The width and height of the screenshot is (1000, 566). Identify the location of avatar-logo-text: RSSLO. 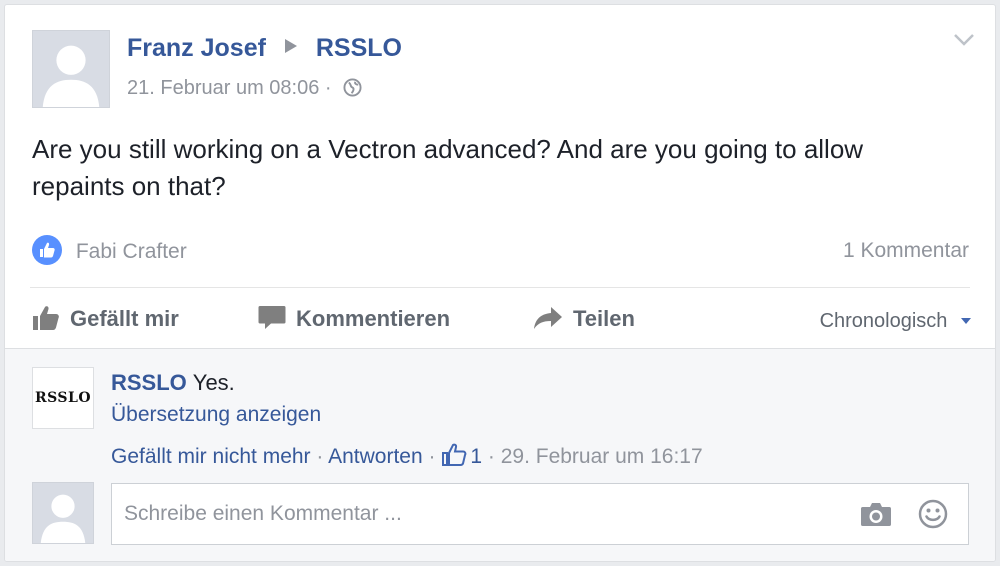
(63, 398).